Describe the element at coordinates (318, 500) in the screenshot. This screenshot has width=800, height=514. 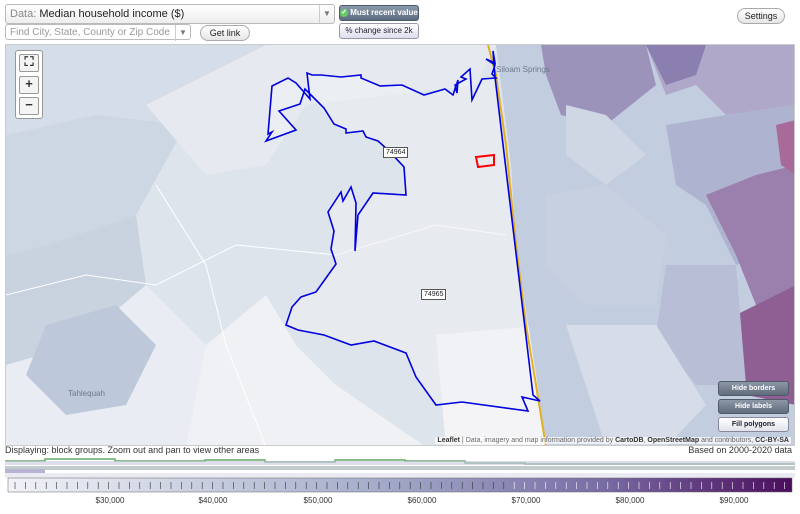
I see `legend-tick-label: $50,000` at that location.